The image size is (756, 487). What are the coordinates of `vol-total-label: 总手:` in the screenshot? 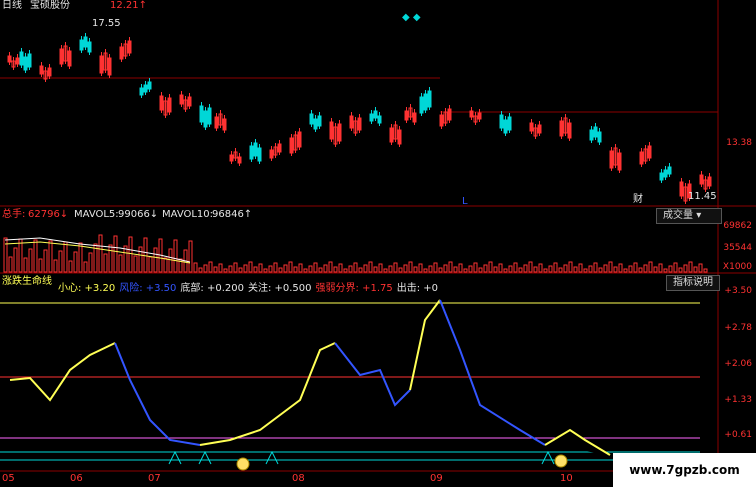 It's located at (14, 214).